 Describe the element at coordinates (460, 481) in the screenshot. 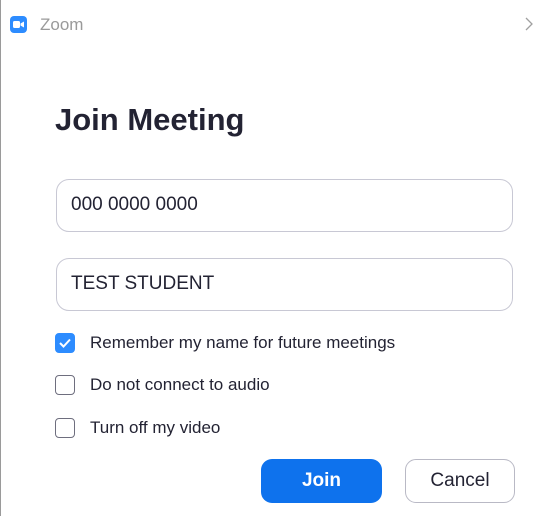

I see `cancel-button: Cancel` at that location.